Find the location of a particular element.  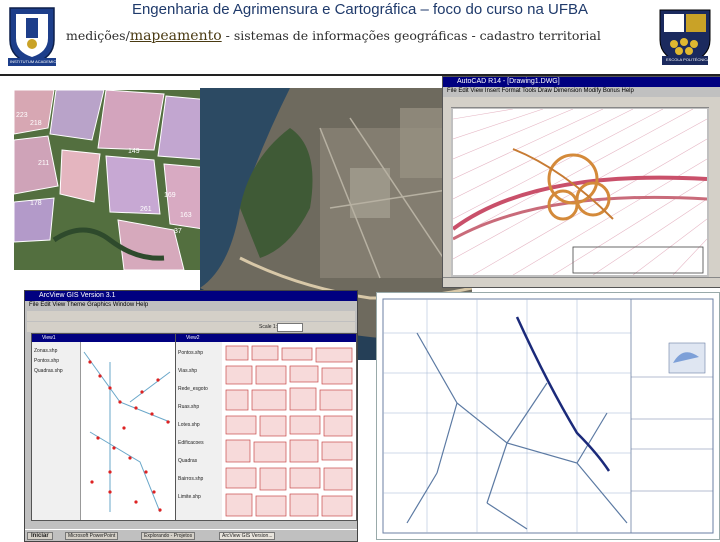

view2-titlebar: View2 is located at coordinates (266, 338).